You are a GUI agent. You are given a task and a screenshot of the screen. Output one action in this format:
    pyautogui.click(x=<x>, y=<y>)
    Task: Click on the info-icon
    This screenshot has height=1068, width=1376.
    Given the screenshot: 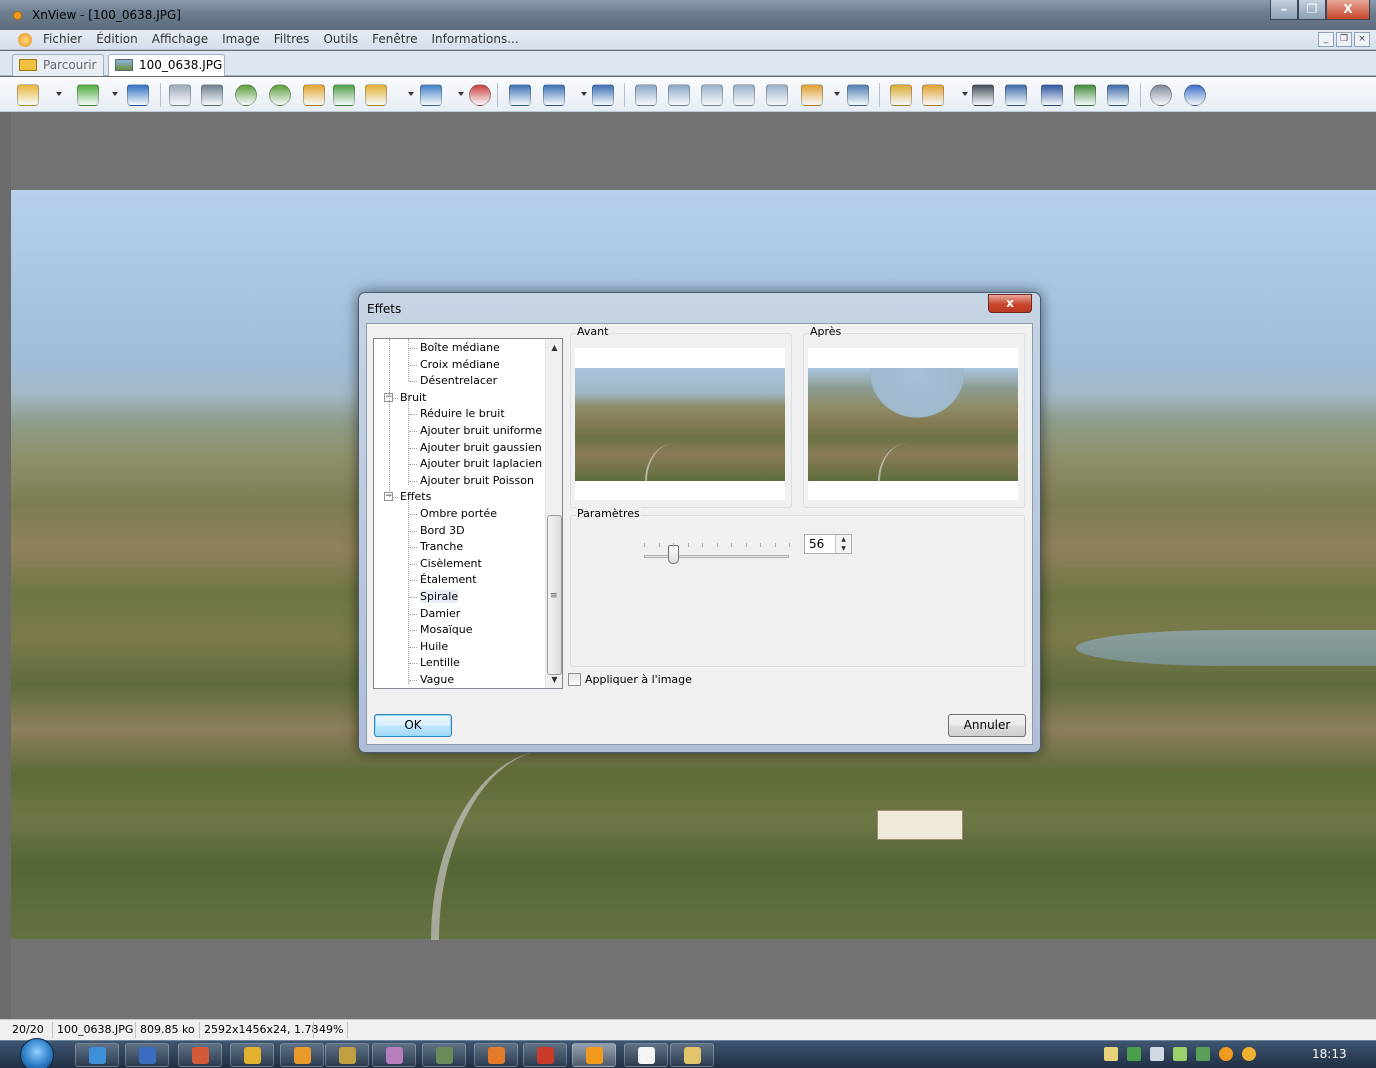 What is the action you would take?
    pyautogui.click(x=1195, y=95)
    